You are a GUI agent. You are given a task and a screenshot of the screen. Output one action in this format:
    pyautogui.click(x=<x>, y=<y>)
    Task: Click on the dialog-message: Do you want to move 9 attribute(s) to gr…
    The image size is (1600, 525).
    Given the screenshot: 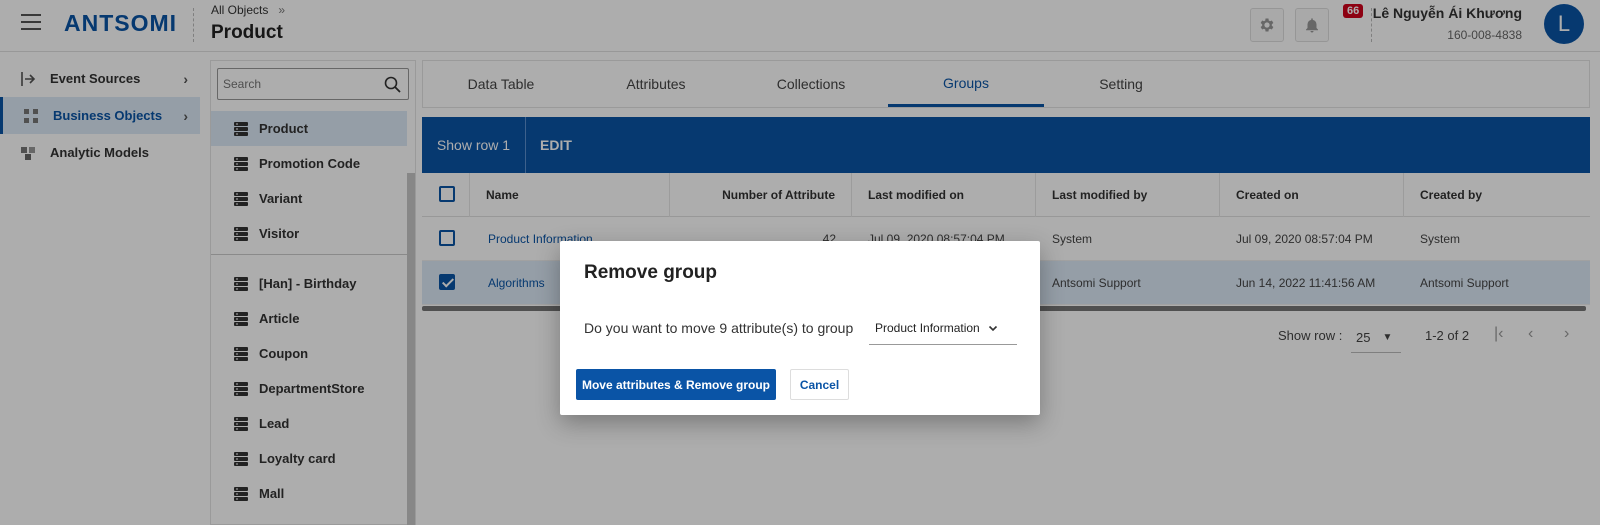 What is the action you would take?
    pyautogui.click(x=719, y=328)
    